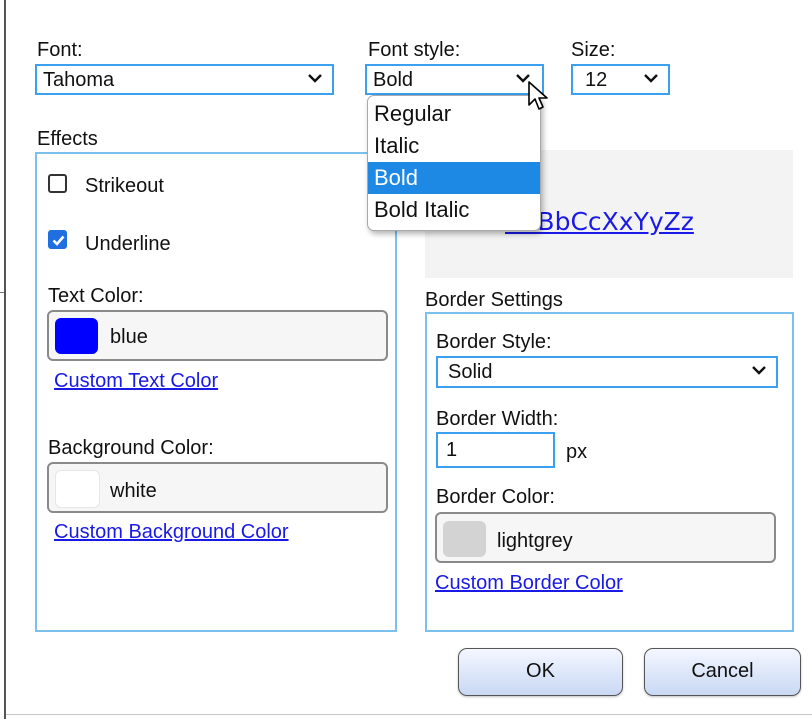 Image resolution: width=812 pixels, height=719 pixels. What do you see at coordinates (393, 80) in the screenshot?
I see `font-style-select-value: Bold` at bounding box center [393, 80].